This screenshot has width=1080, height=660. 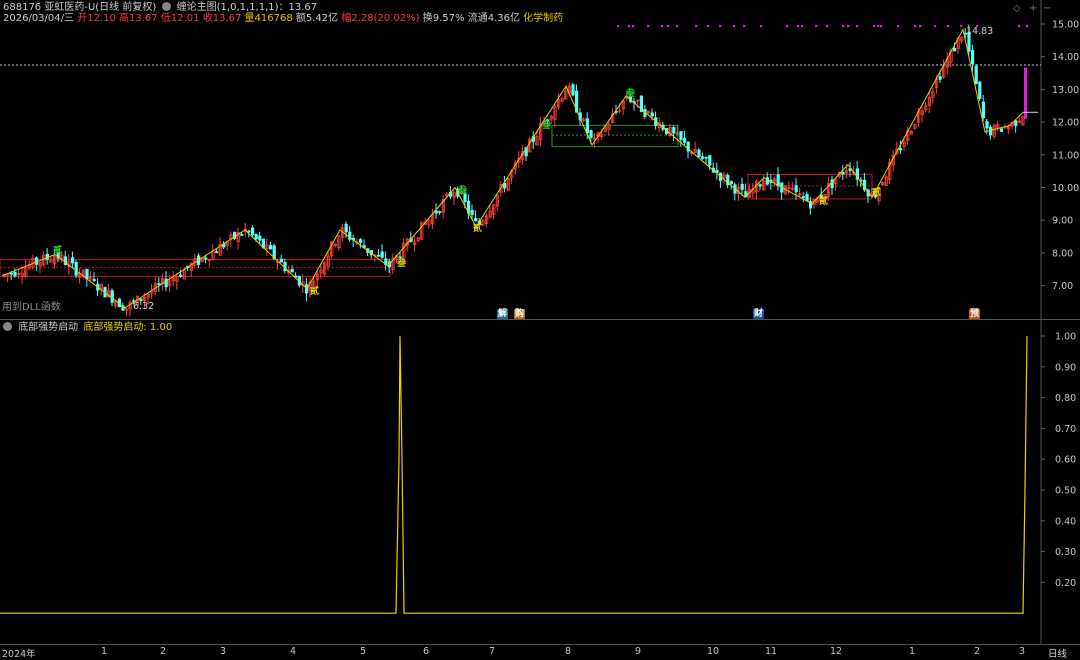 I want to click on y-axis-tick: 11.00, so click(x=1065, y=155).